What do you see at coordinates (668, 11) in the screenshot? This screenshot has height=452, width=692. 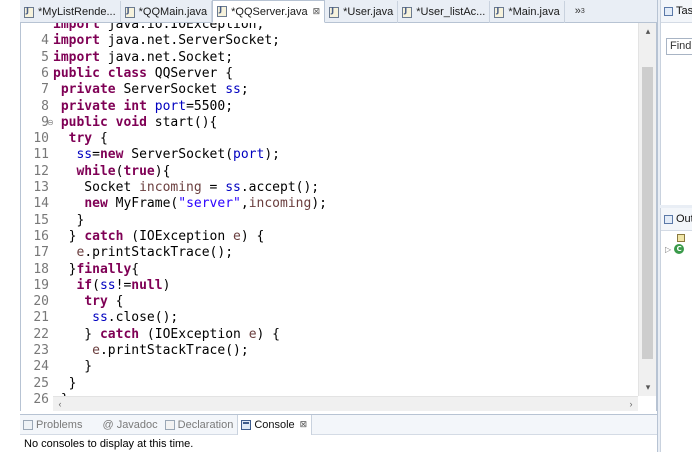 I see `task-list-icon` at bounding box center [668, 11].